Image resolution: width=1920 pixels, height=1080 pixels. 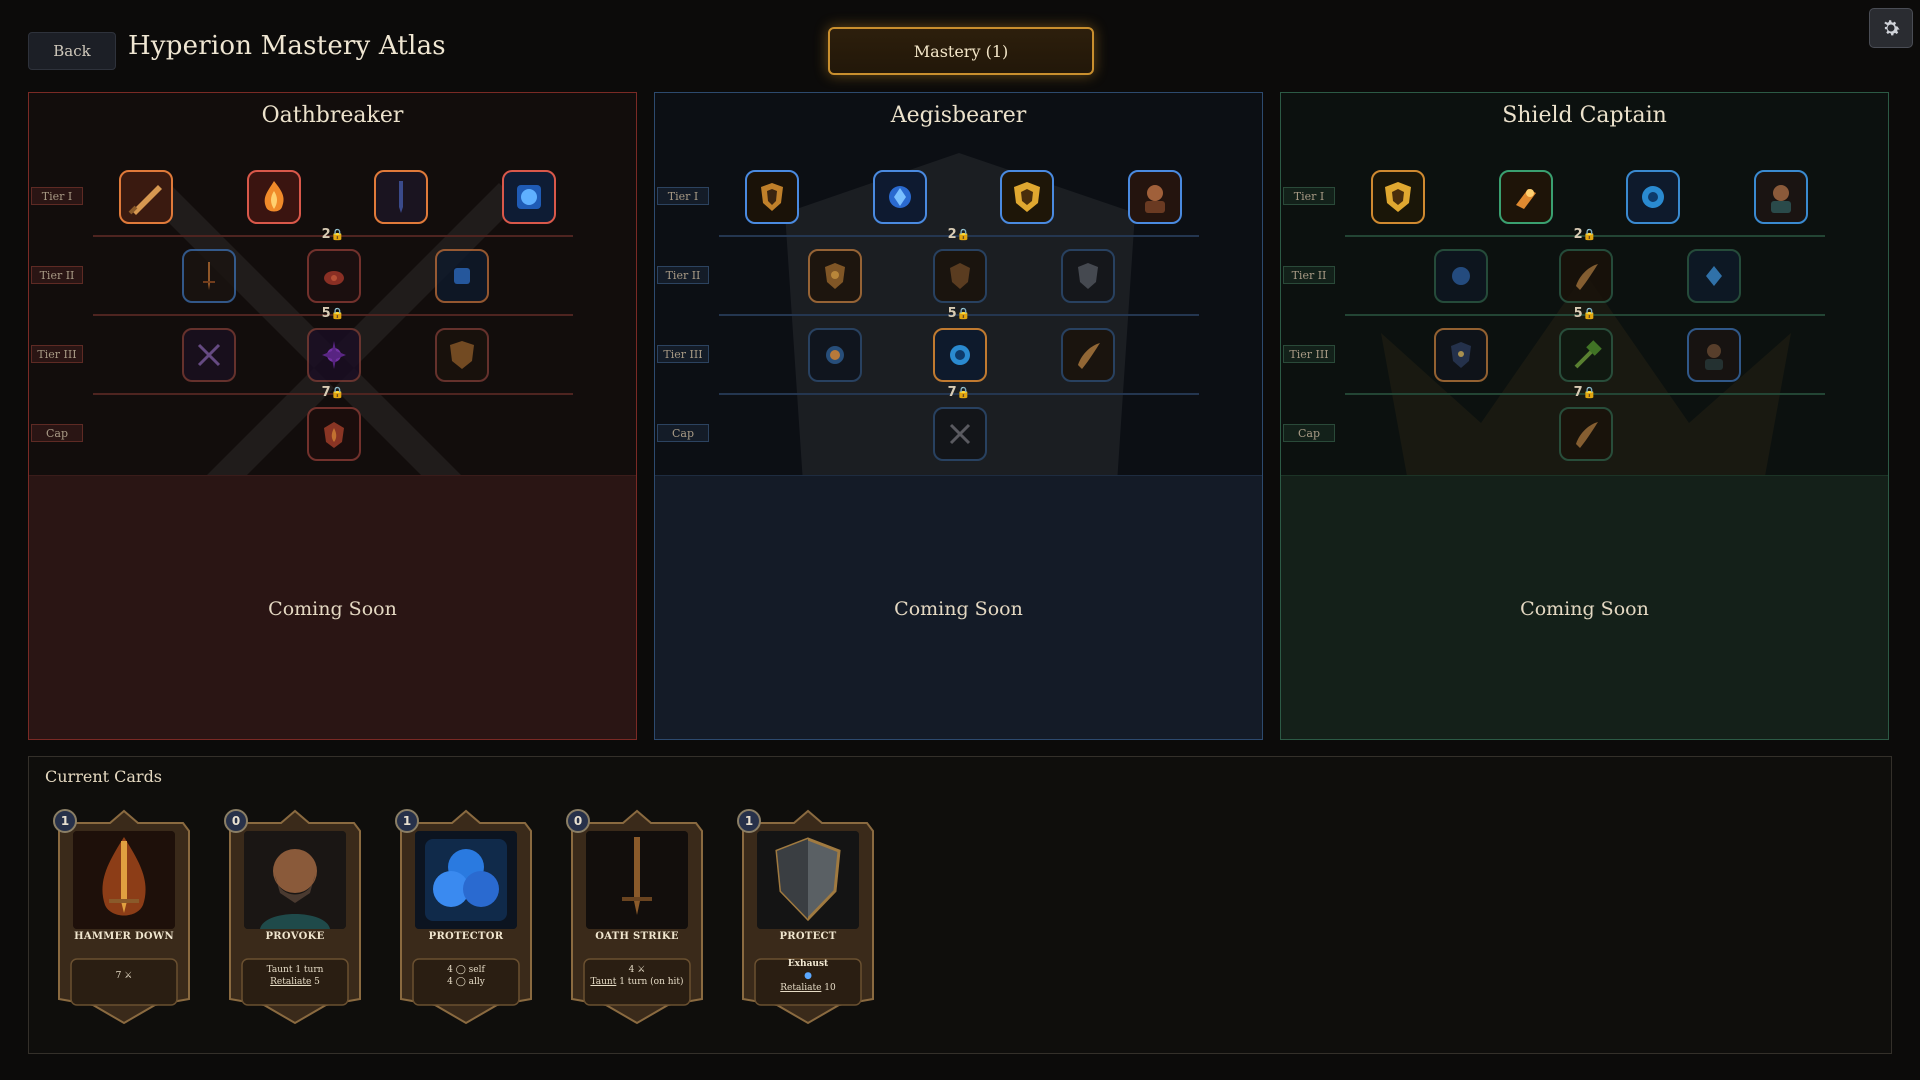 I want to click on card-protect: 1 PROTECT Exhaust ● Retaliate 10, so click(x=807, y=919).